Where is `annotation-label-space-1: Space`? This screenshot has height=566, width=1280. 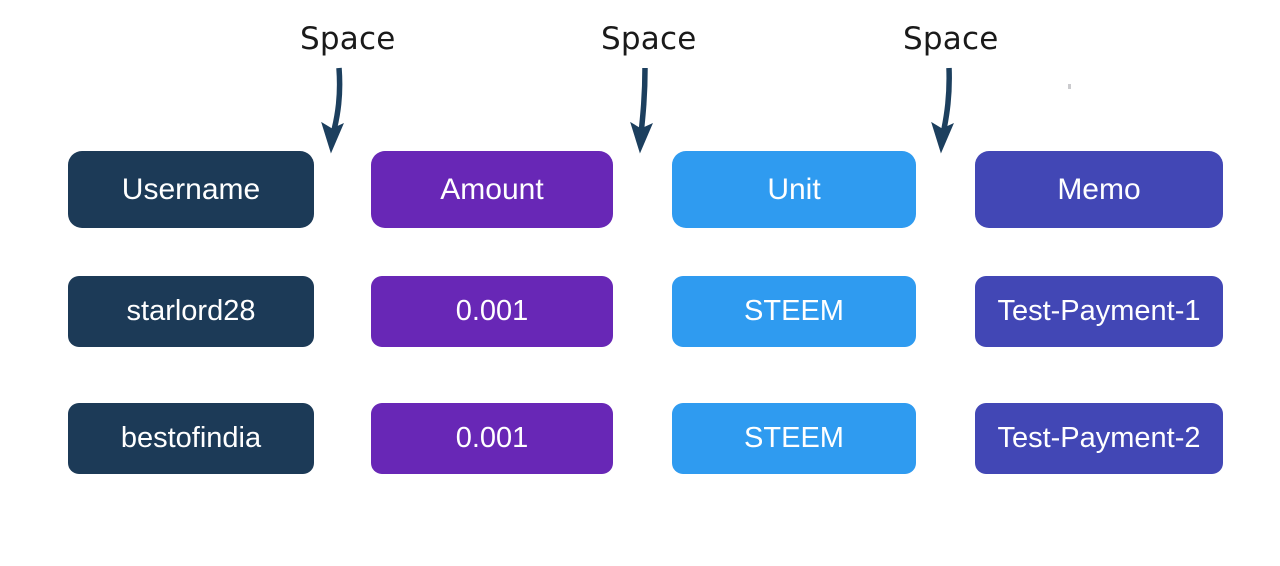 annotation-label-space-1: Space is located at coordinates (348, 39).